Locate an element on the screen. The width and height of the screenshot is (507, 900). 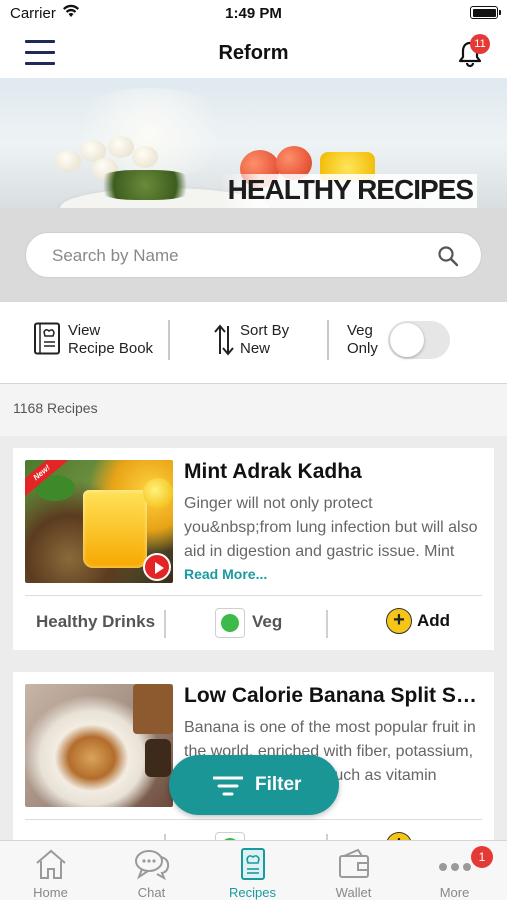
recipe-count-row: 1168 Recipes is located at coordinates (253, 410).